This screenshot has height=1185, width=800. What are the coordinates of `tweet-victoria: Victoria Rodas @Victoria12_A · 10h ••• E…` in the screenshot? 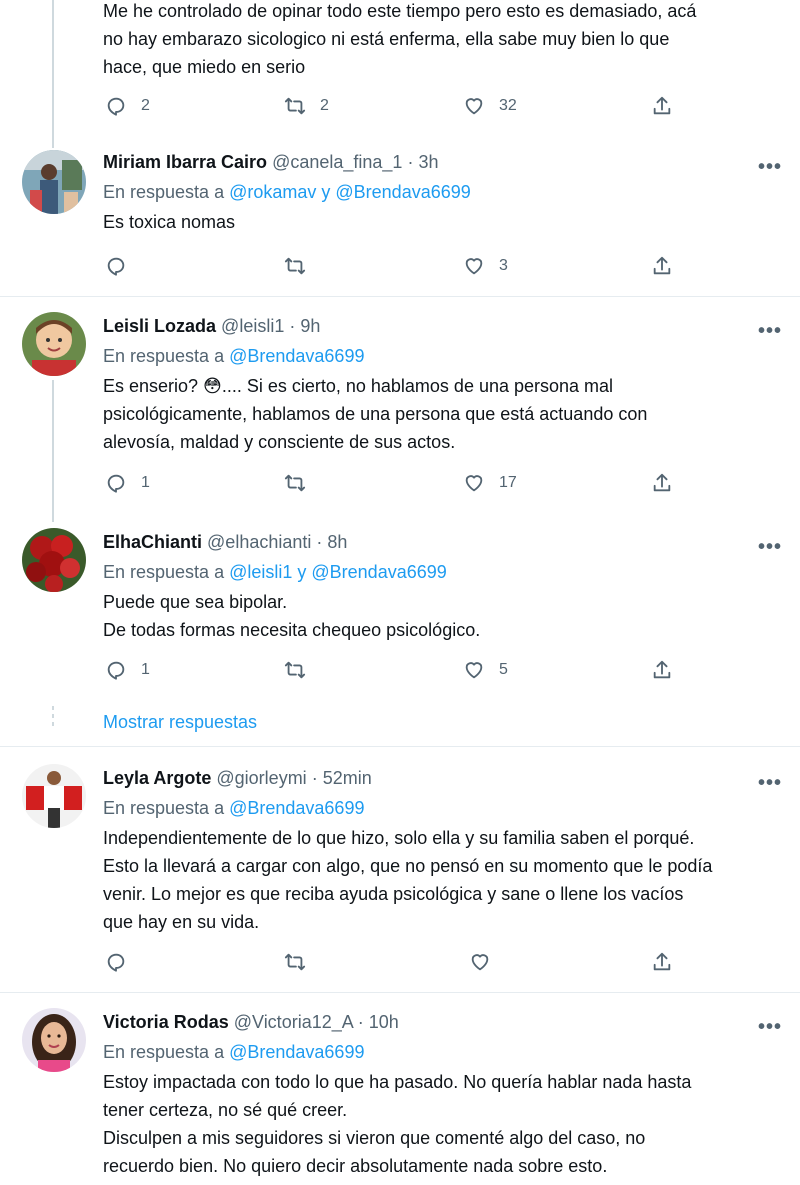 It's located at (400, 1096).